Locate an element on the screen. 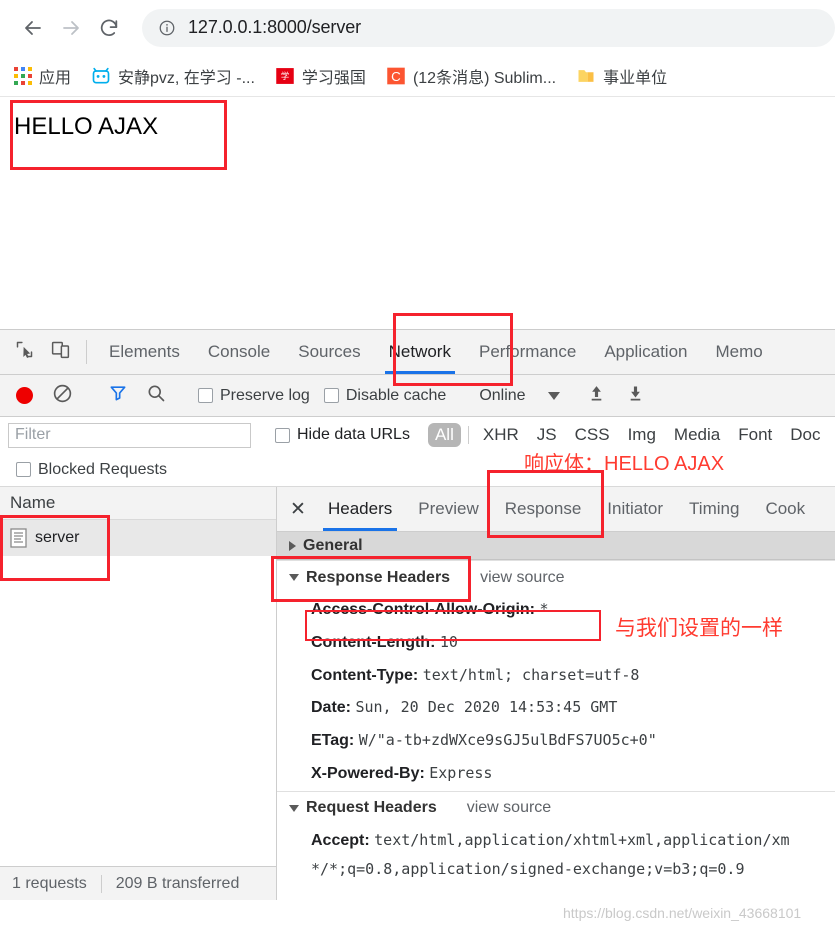 This screenshot has height=934, width=835. preserve-log-label: Preserve log is located at coordinates (265, 395).